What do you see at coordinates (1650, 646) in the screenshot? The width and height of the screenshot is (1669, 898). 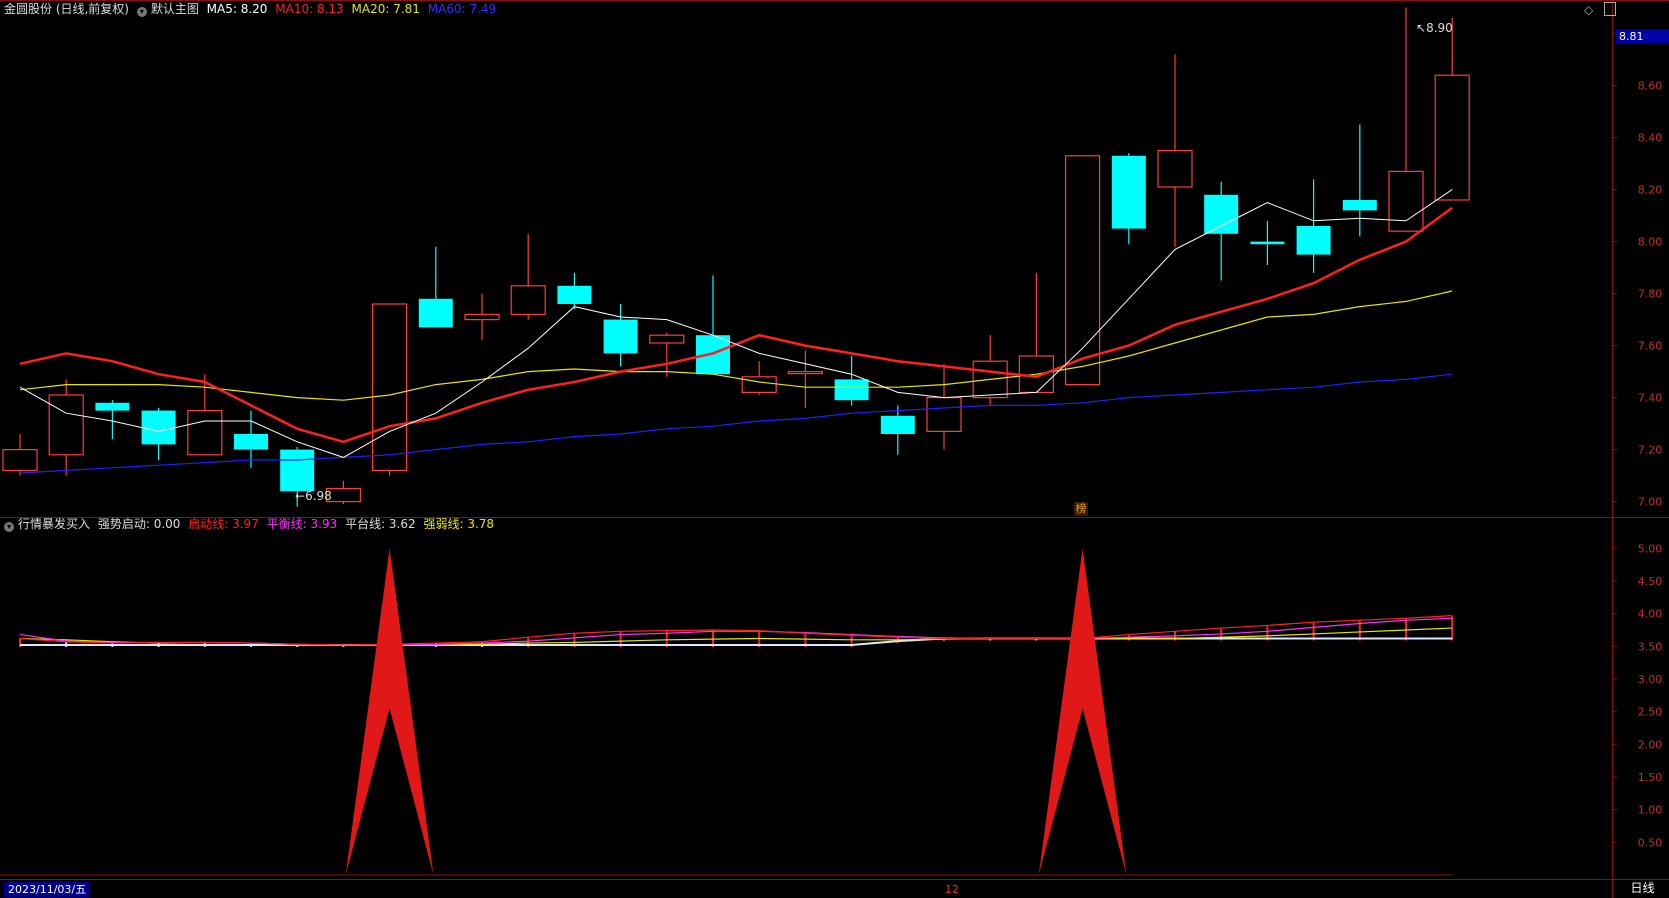 I see `y-tick-label: 3.50` at bounding box center [1650, 646].